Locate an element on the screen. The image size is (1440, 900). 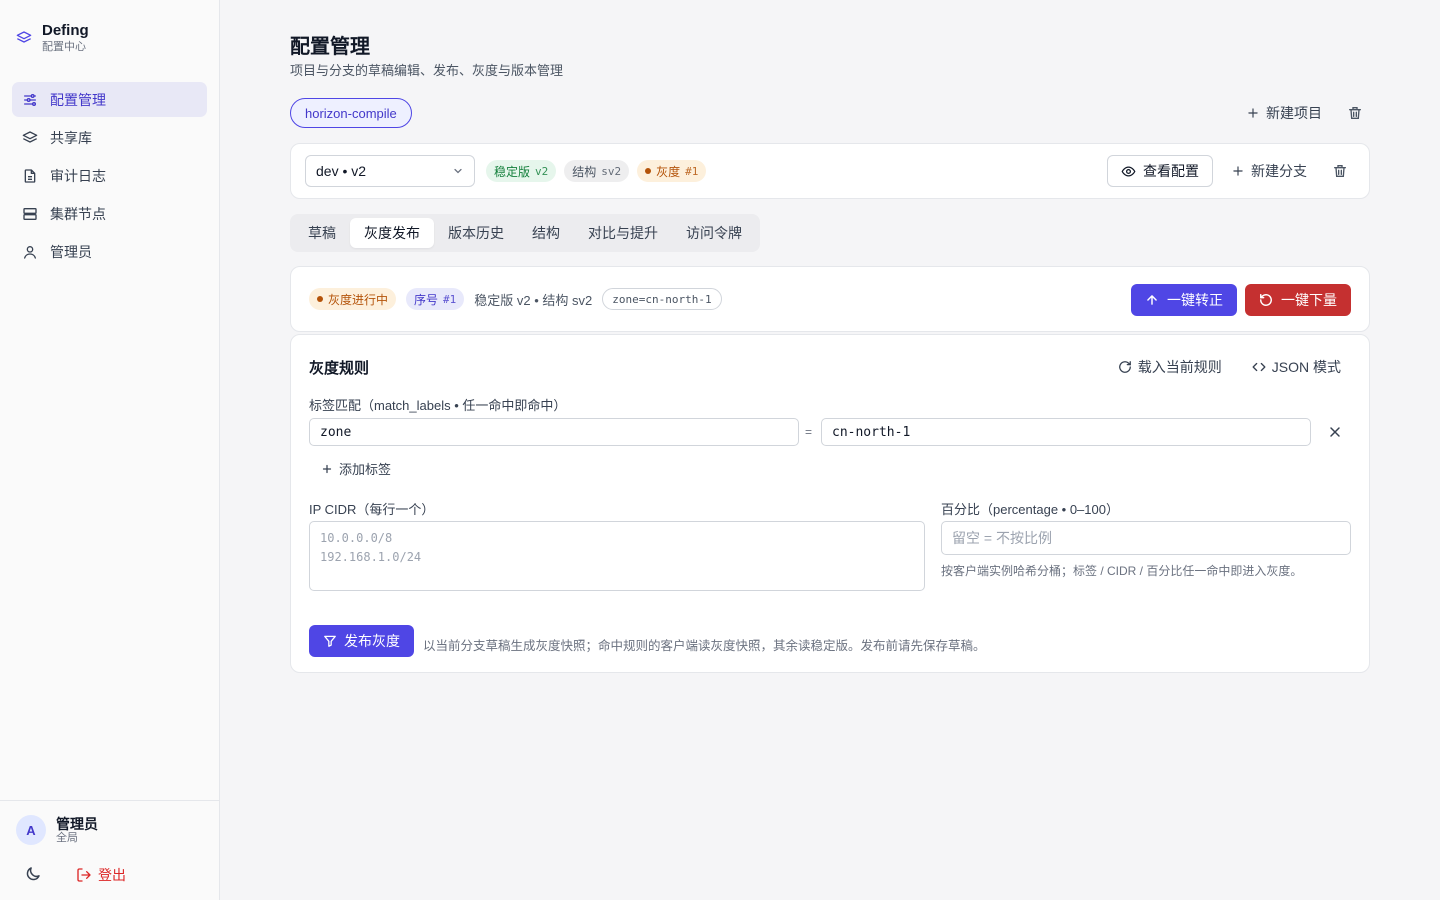
tab-bar: 草稿 灰度发布 版本历史 结构 对比与提升 访问令牌 is located at coordinates (525, 233).